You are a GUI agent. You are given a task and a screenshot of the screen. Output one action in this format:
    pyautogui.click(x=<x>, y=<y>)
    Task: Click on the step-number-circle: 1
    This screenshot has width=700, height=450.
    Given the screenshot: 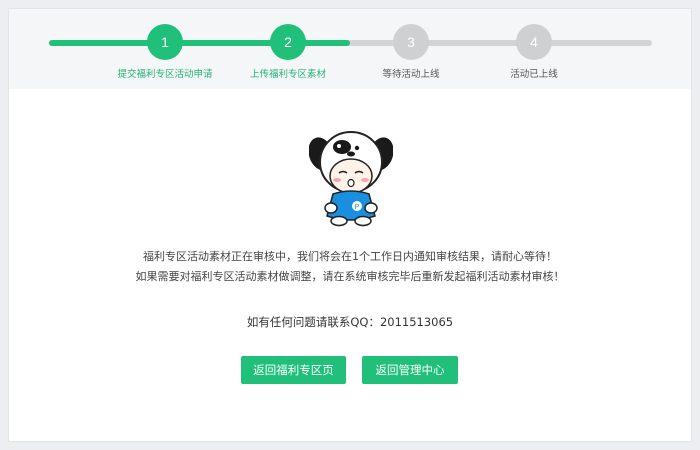 What is the action you would take?
    pyautogui.click(x=165, y=42)
    